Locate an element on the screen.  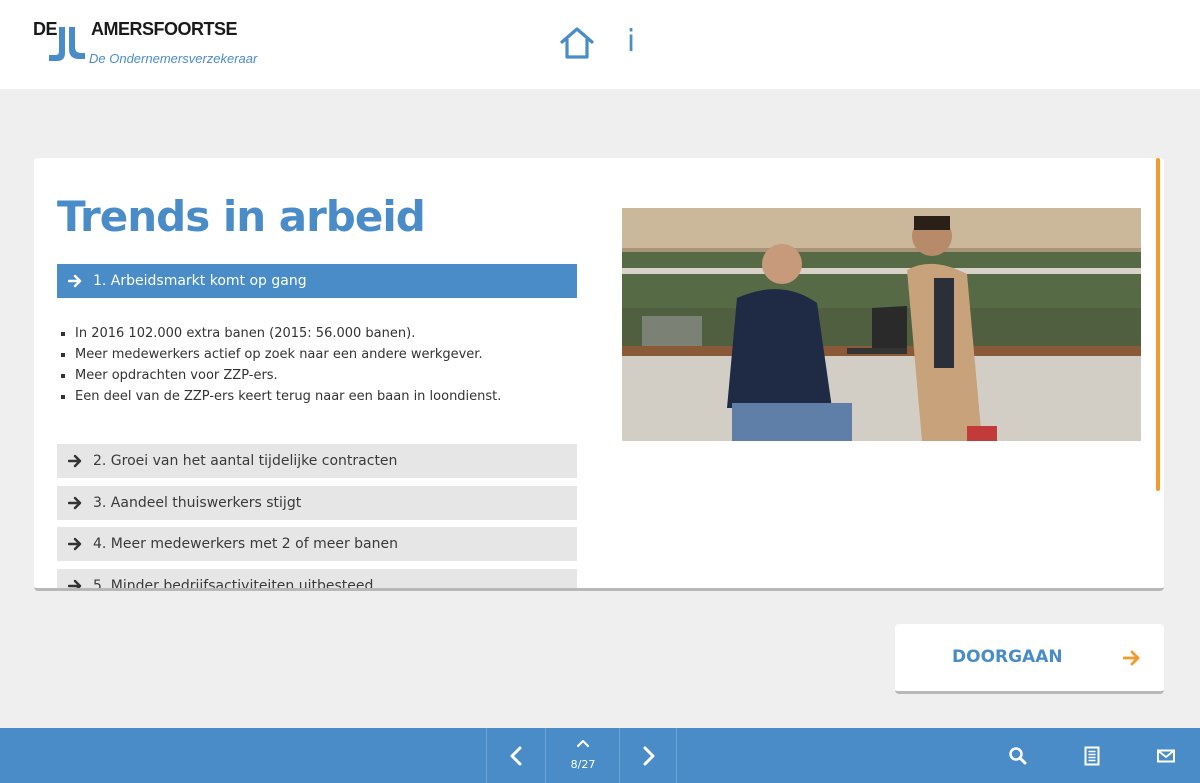
accordion-label: 4. Meer medewerkers met 2 of meer banen is located at coordinates (245, 544).